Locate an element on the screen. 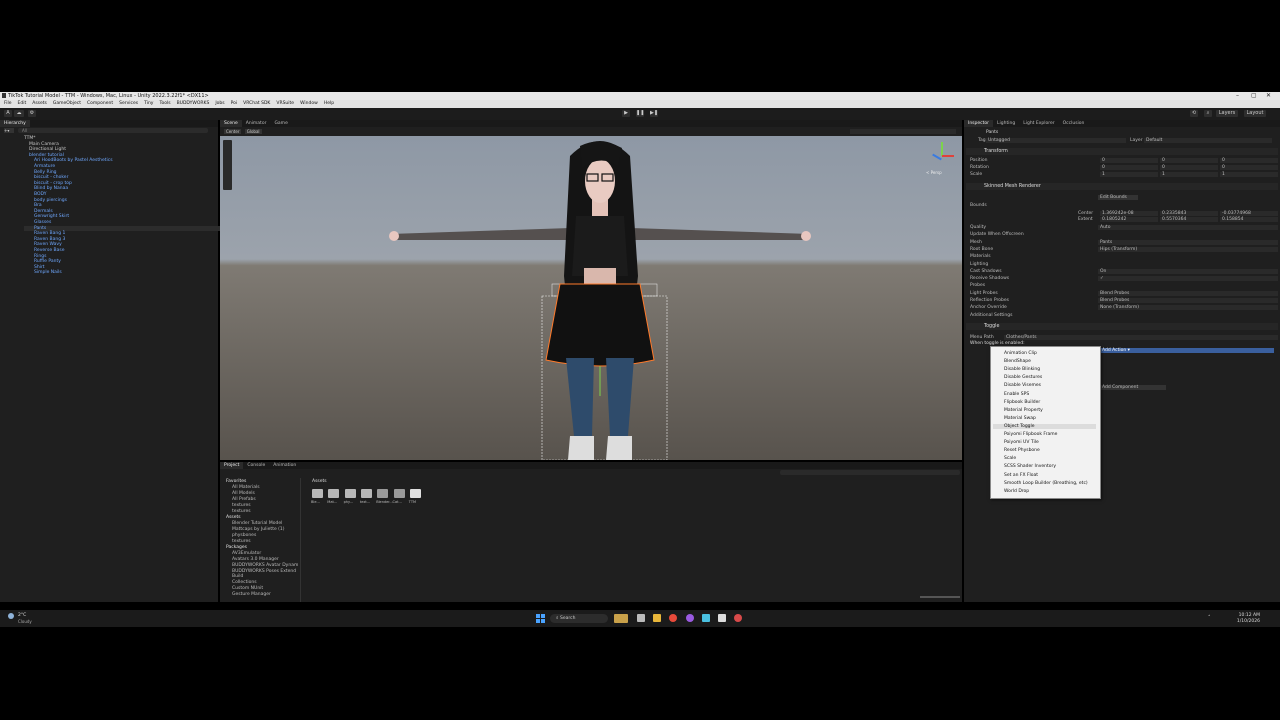  packages-header: Packages is located at coordinates (236, 547).